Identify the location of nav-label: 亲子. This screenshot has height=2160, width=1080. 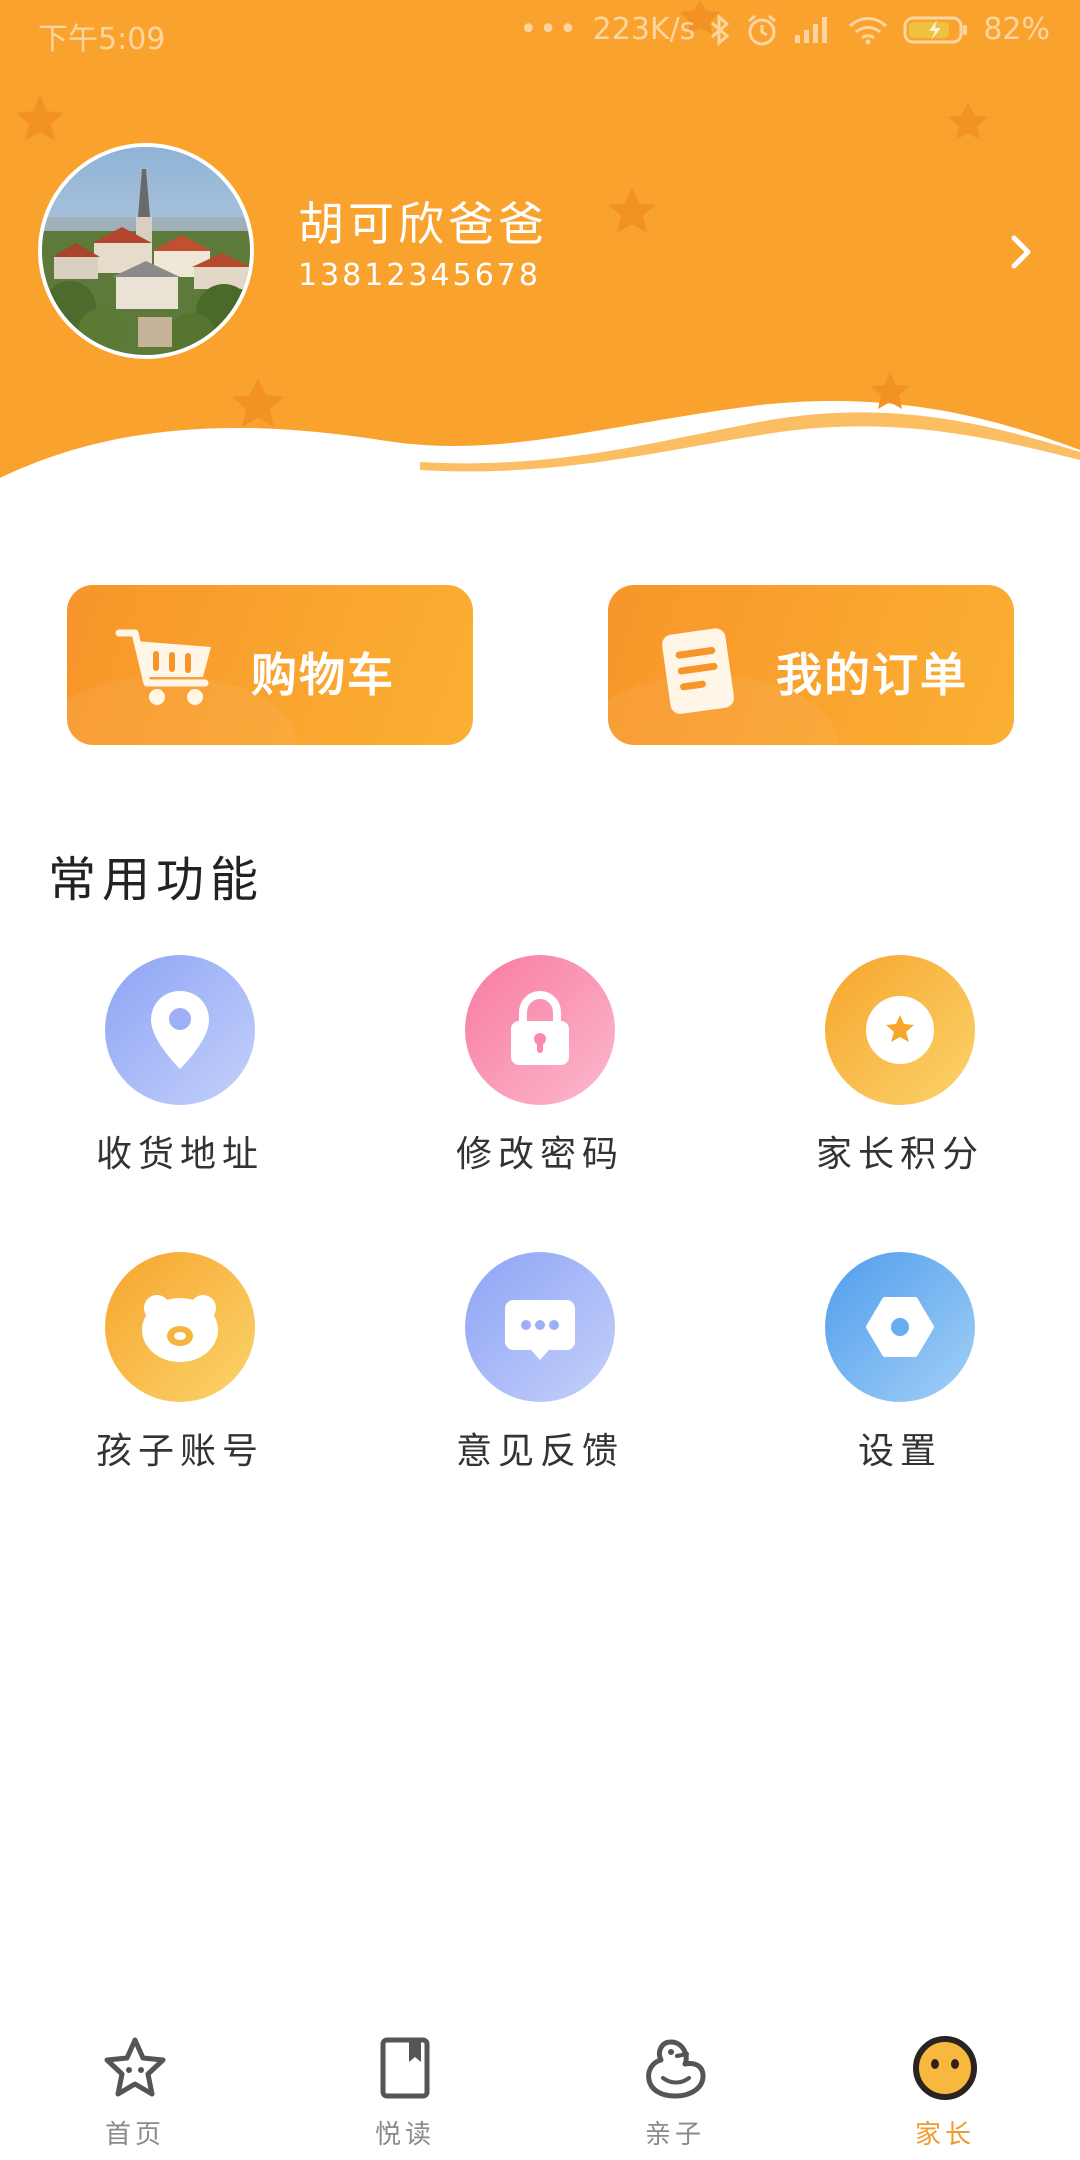
(674, 2135).